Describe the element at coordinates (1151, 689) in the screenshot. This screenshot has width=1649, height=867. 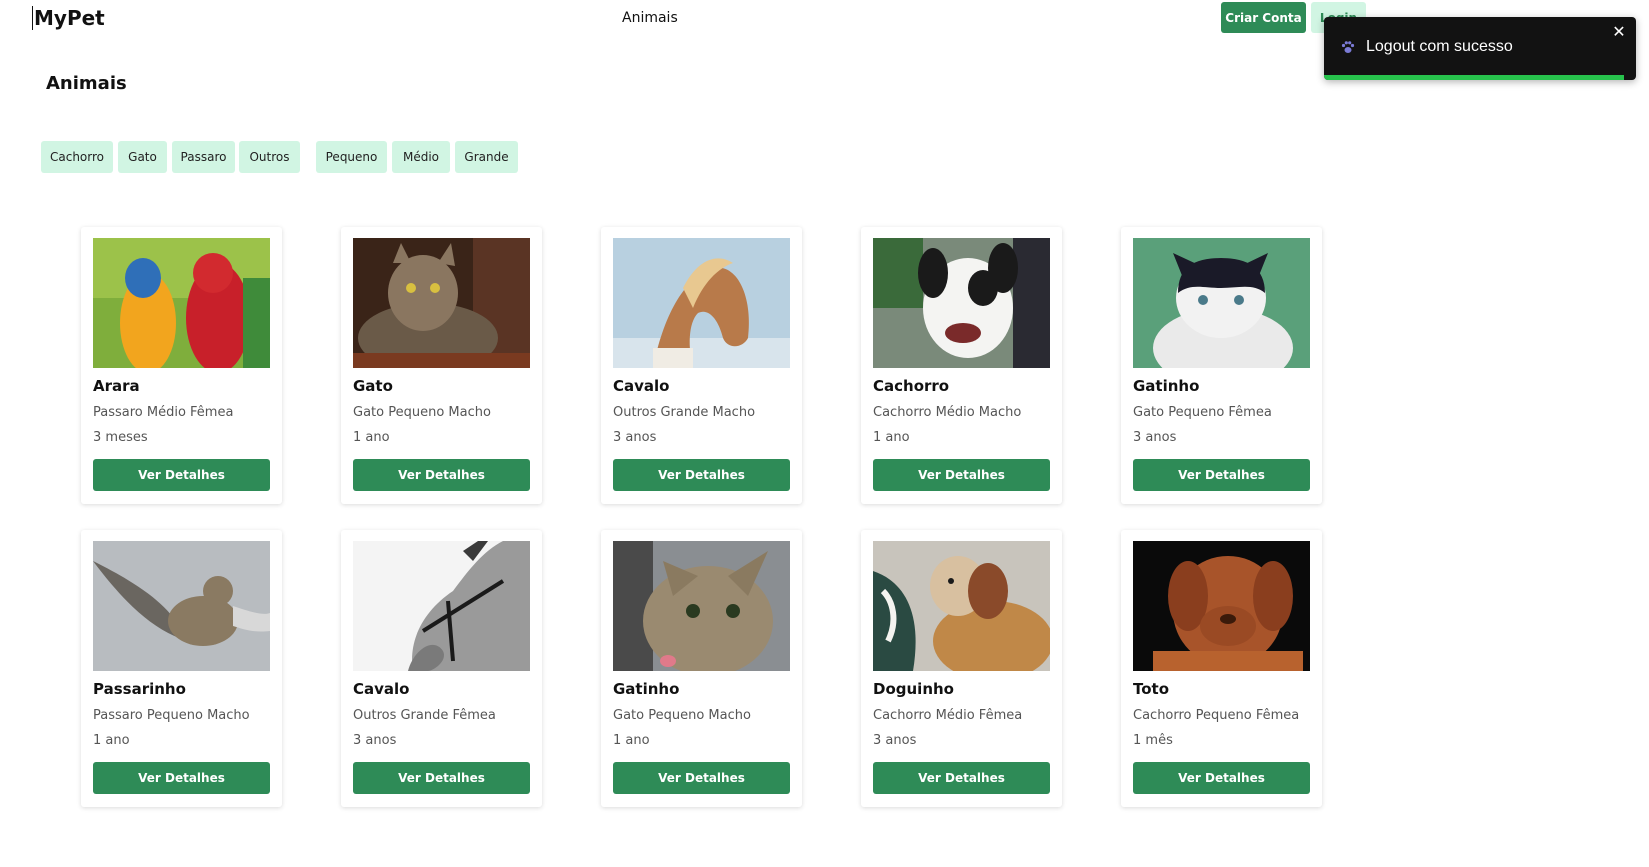
I see `animal-name: Toto` at that location.